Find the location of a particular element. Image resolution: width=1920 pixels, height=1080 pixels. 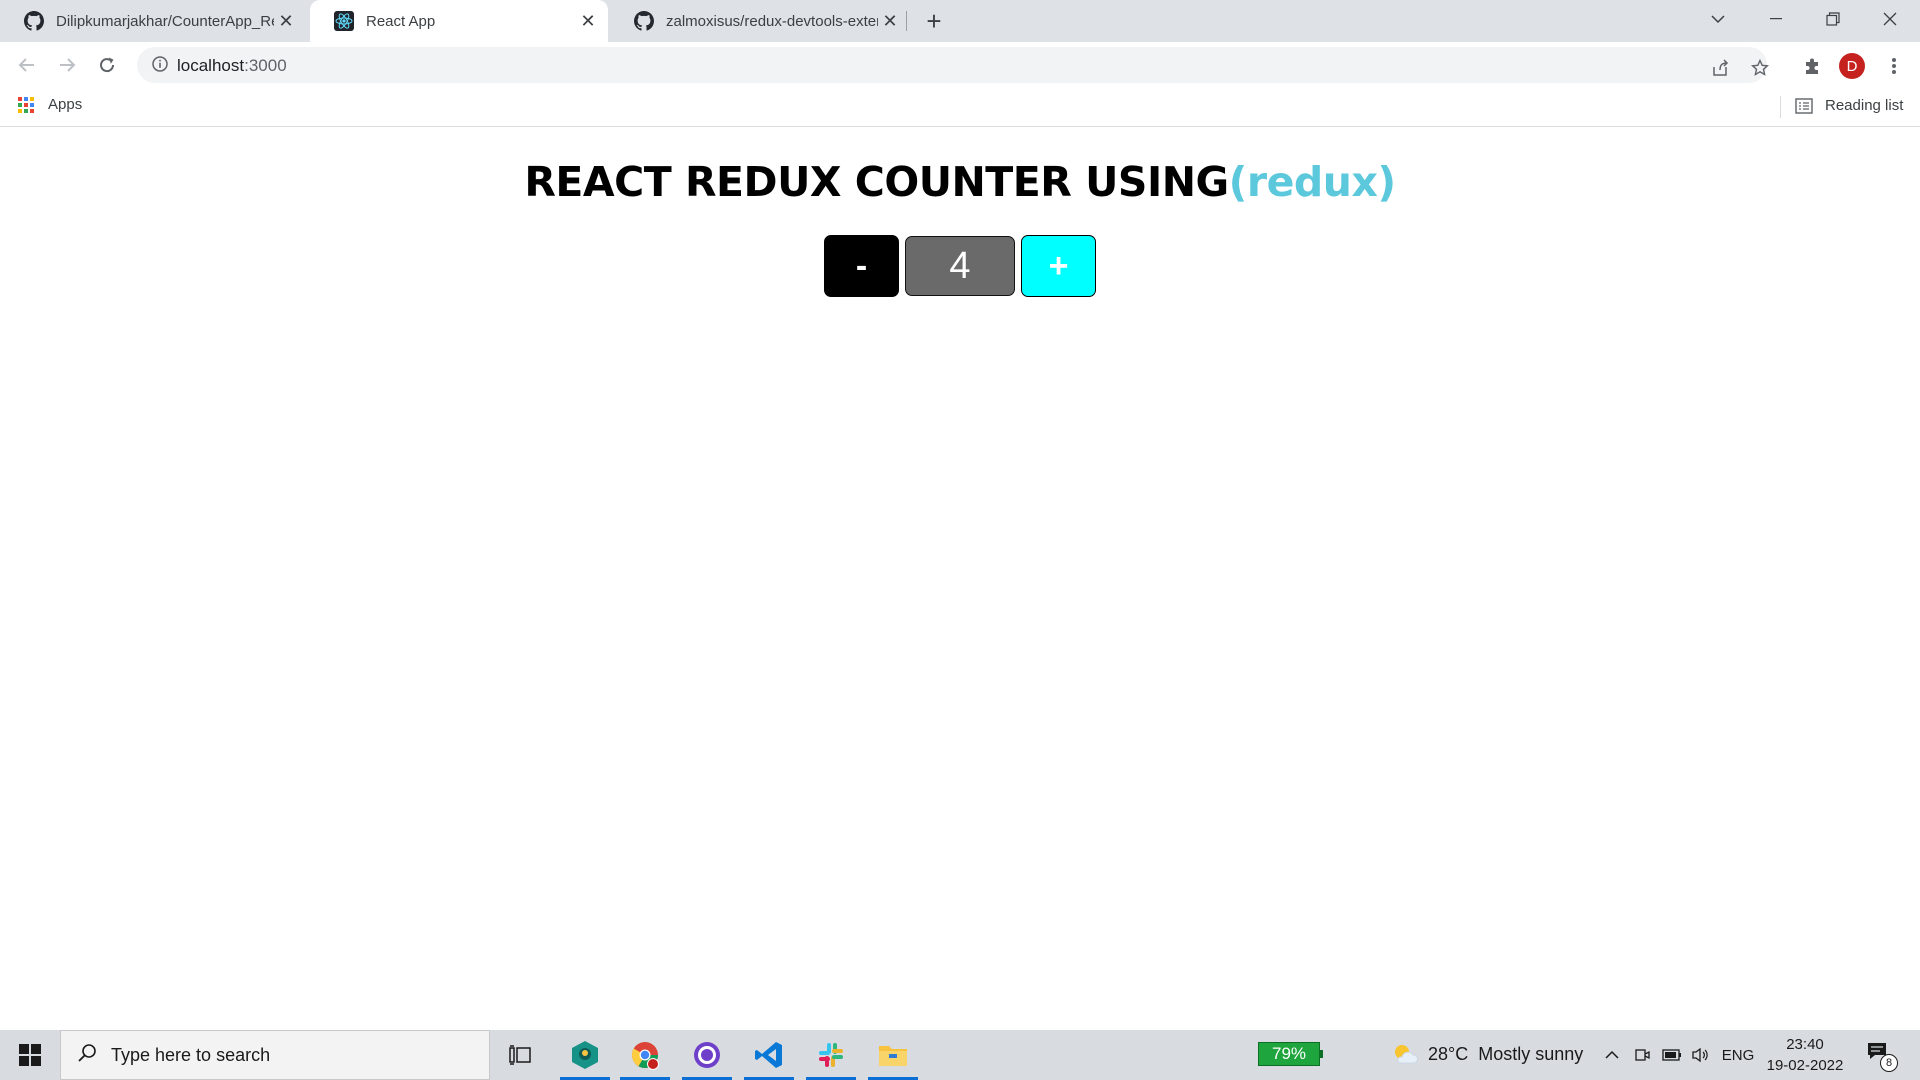

increment-button: + is located at coordinates (1058, 266).